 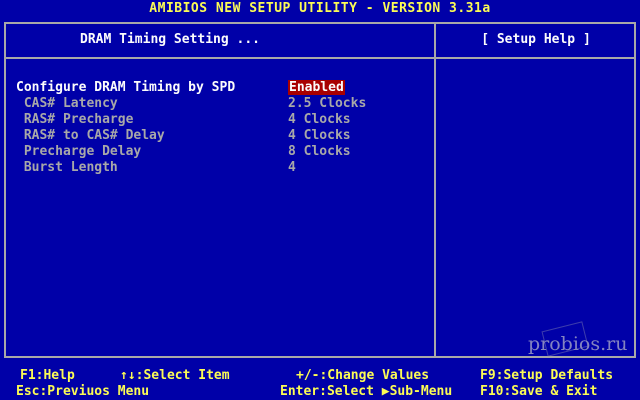 What do you see at coordinates (79, 151) in the screenshot?
I see `setting-label-precharge-delay: Precharge Delay` at bounding box center [79, 151].